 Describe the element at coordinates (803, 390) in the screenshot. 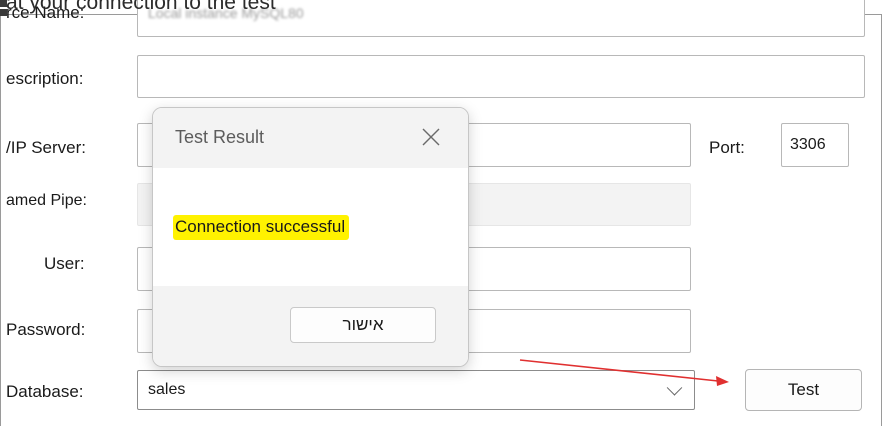

I see `test-button: Test` at that location.